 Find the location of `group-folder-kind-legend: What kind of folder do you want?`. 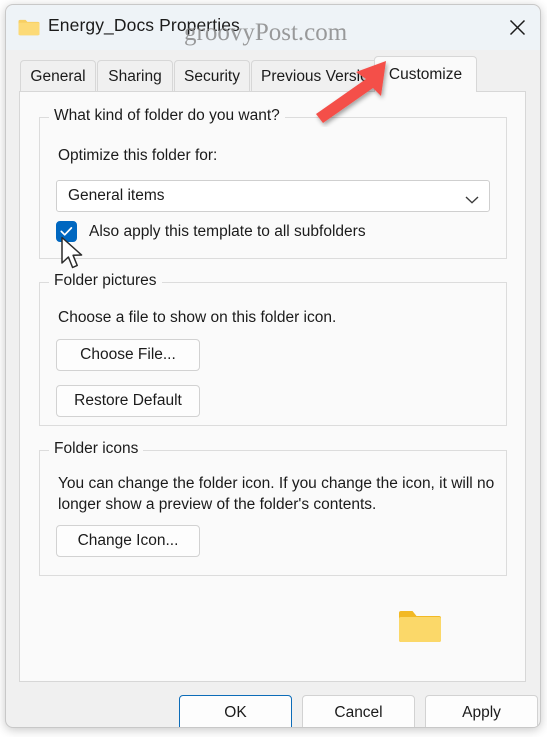

group-folder-kind-legend: What kind of folder do you want? is located at coordinates (167, 116).